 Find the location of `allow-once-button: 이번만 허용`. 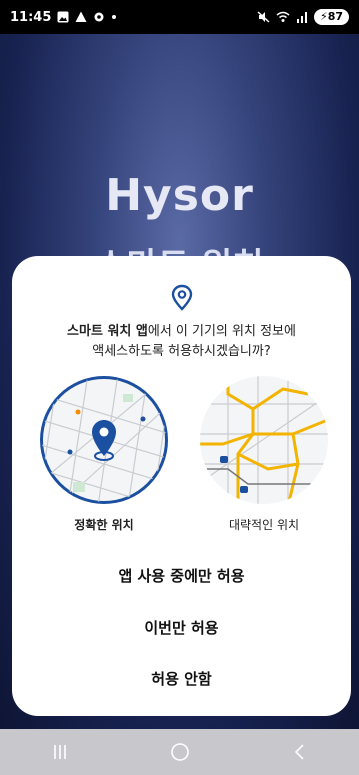

allow-once-button: 이번만 허용 is located at coordinates (181, 627).